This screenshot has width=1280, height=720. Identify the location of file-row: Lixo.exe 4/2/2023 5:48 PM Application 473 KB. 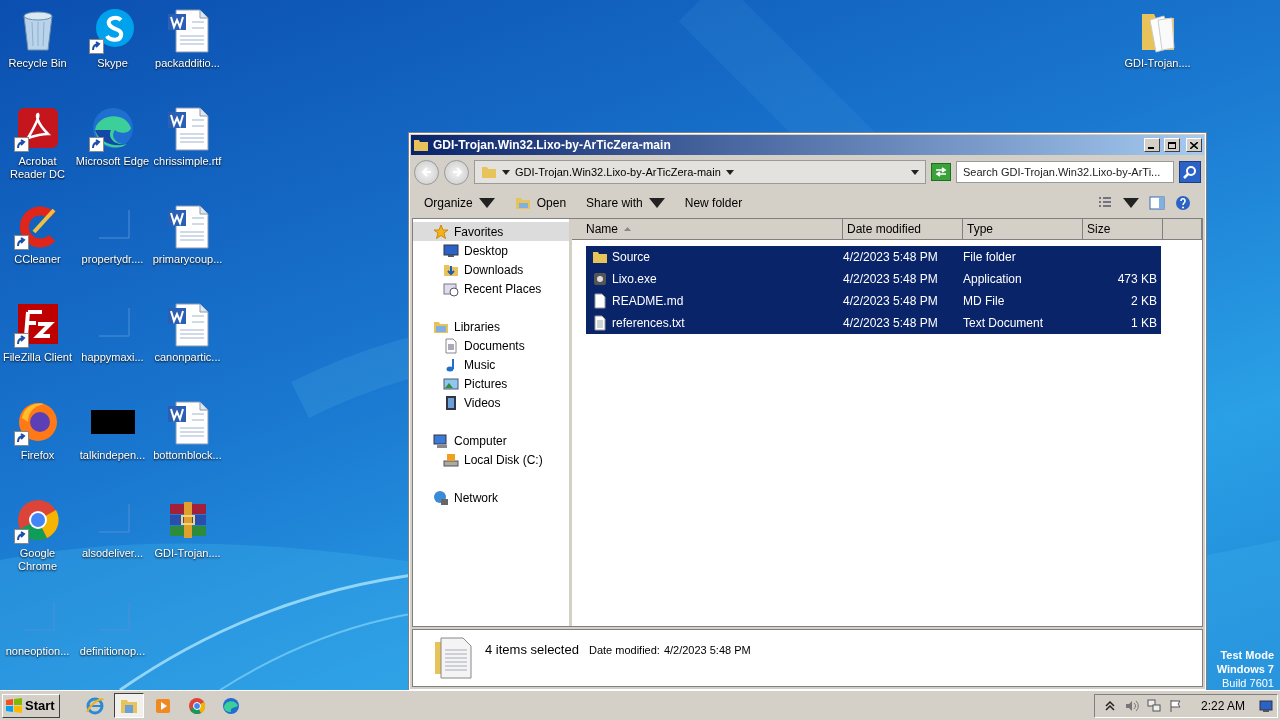
(873, 279).